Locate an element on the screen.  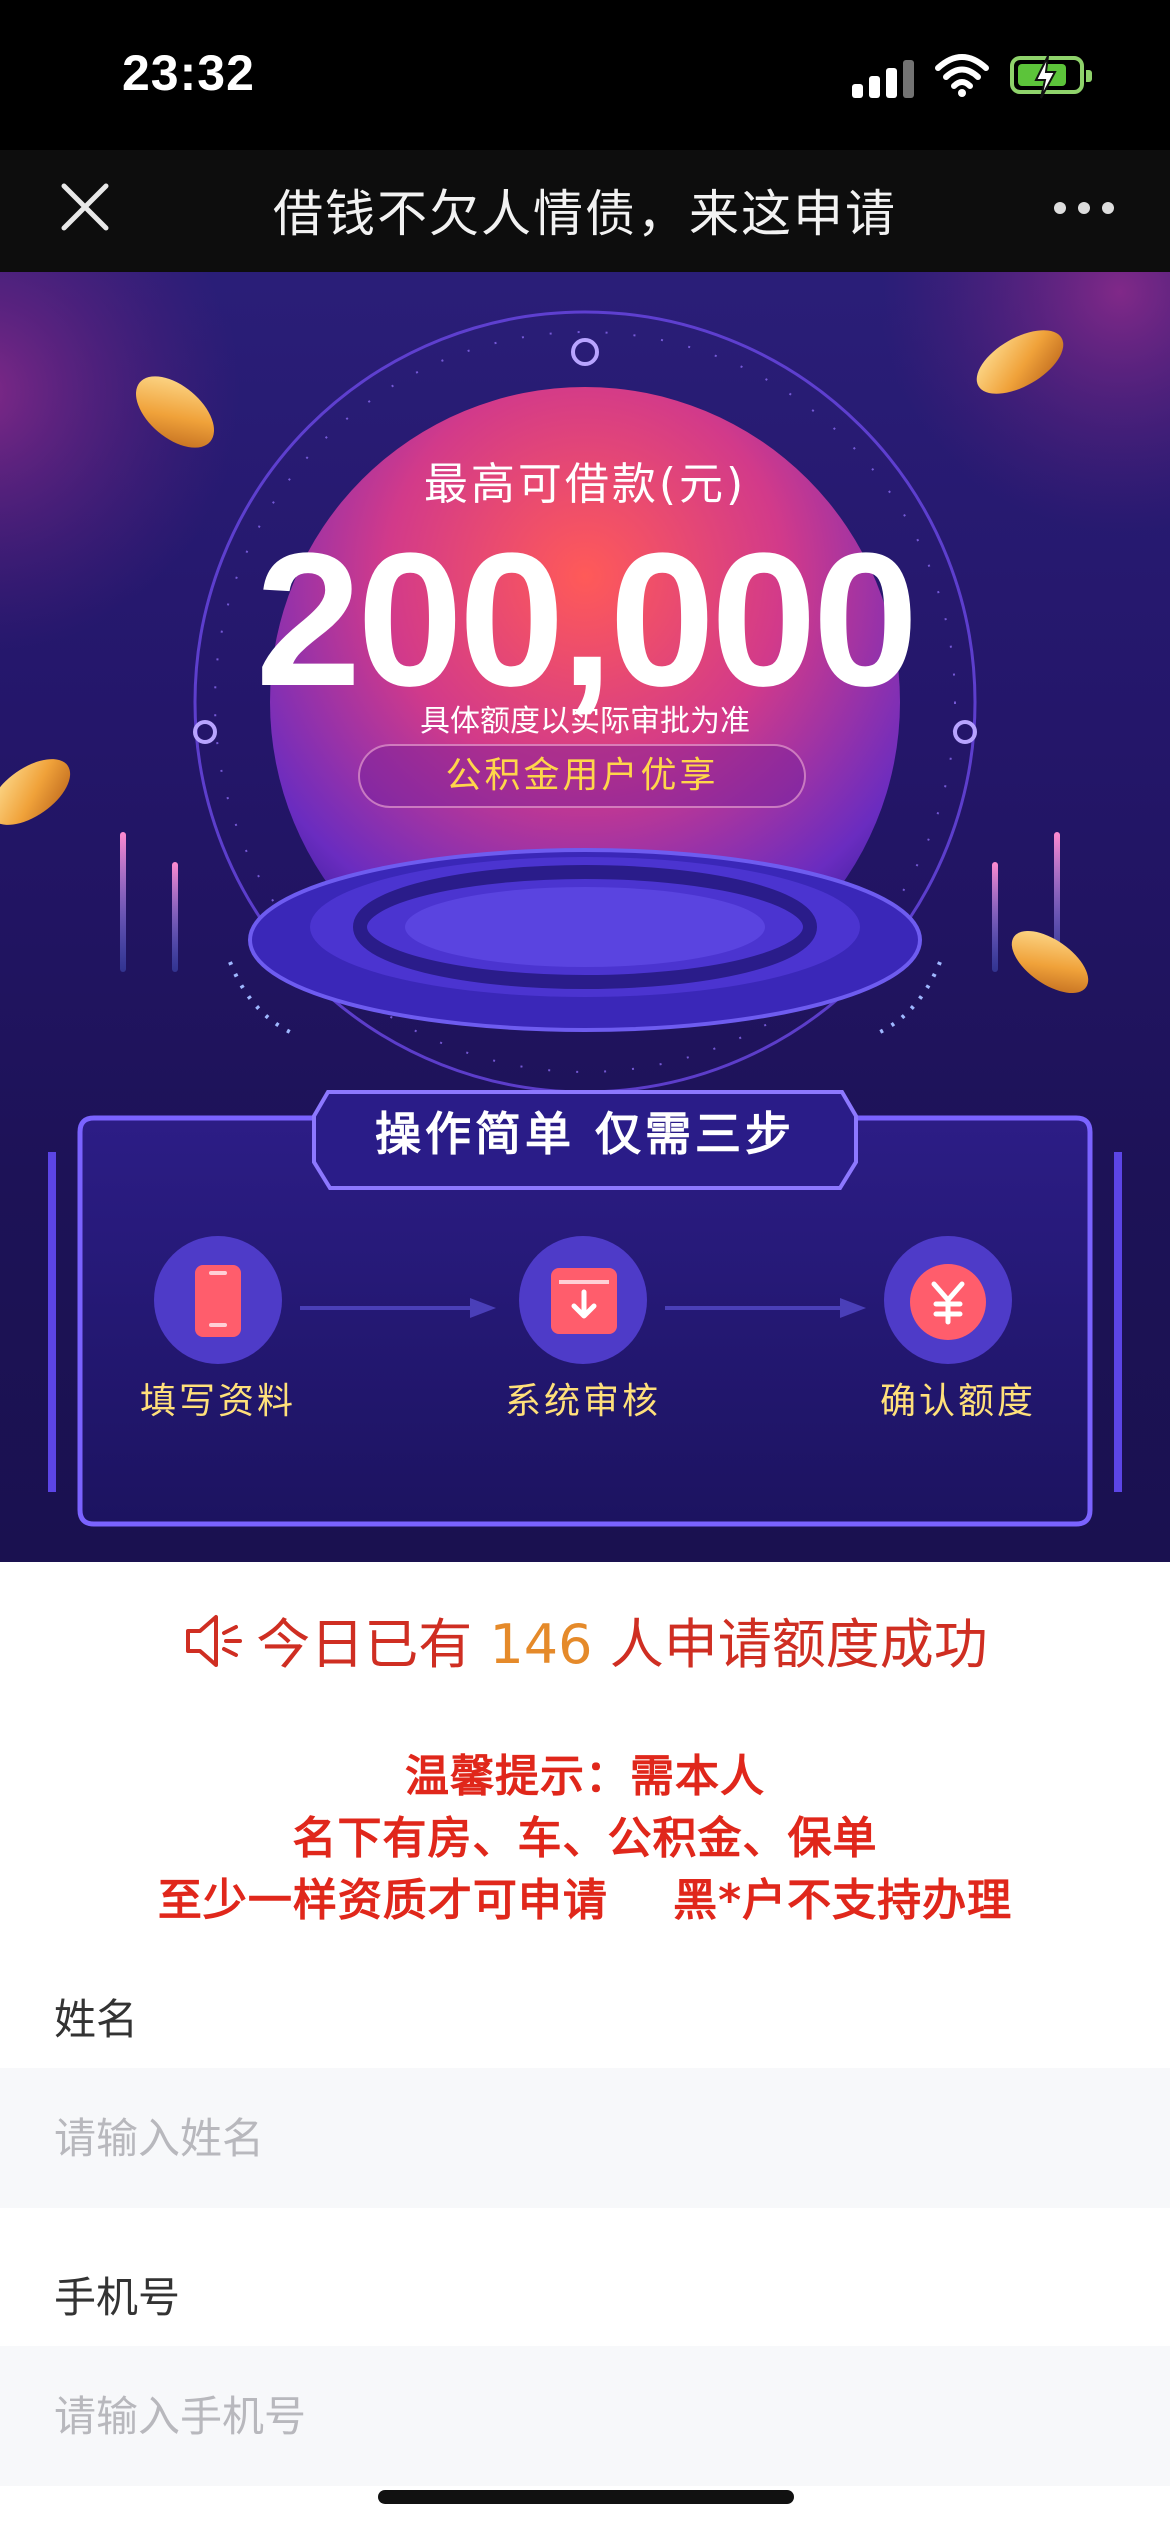
tip-line-2: 名下有房、车、公积金、保单 is located at coordinates (585, 1838).